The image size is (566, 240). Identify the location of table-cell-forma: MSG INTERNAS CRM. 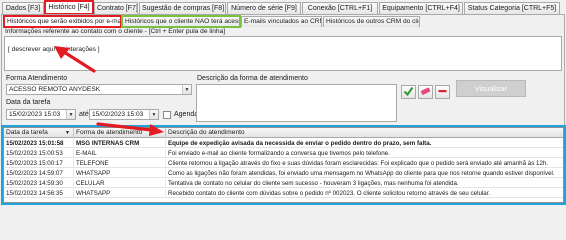
(120, 143).